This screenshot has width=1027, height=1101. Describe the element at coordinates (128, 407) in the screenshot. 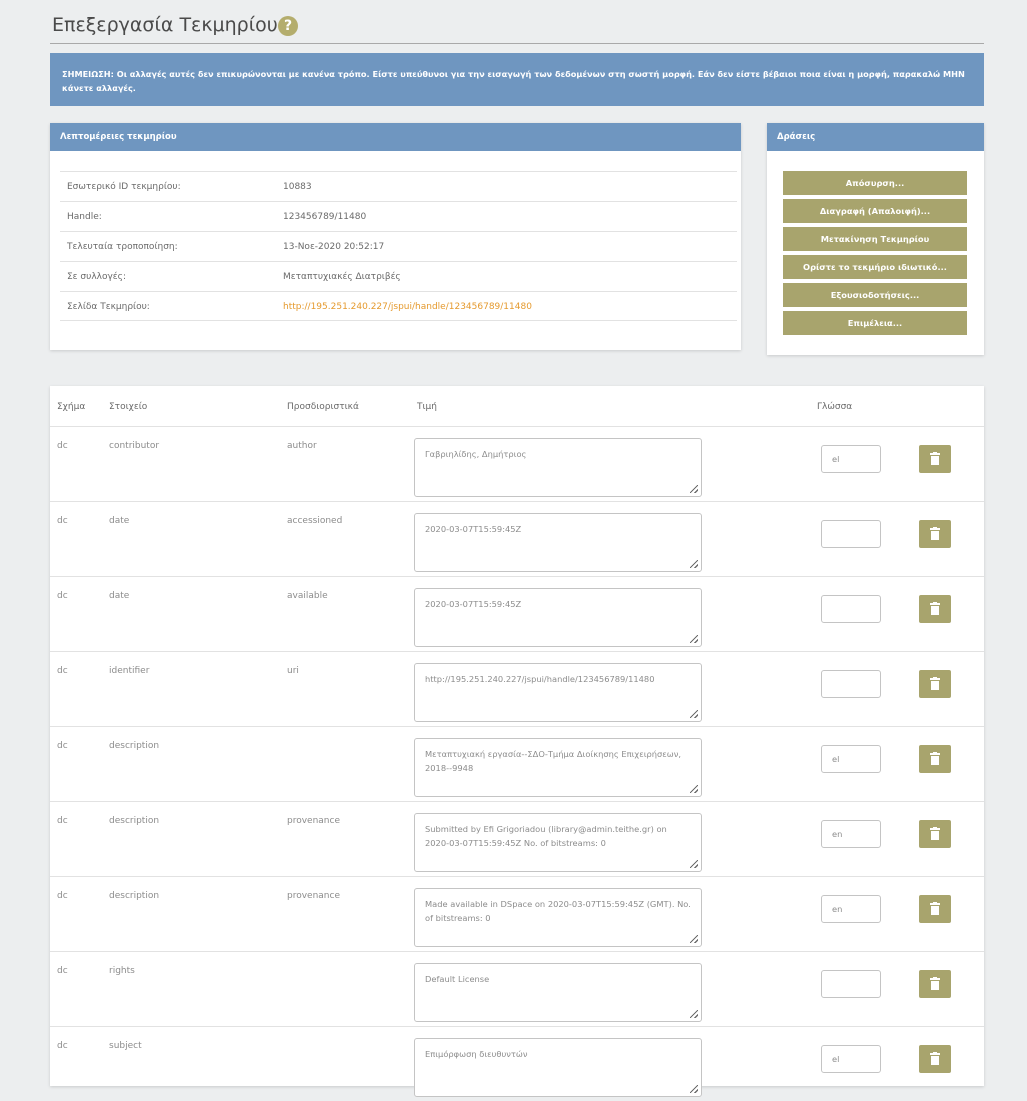

I see `column-header-element: Στοιχείο` at that location.